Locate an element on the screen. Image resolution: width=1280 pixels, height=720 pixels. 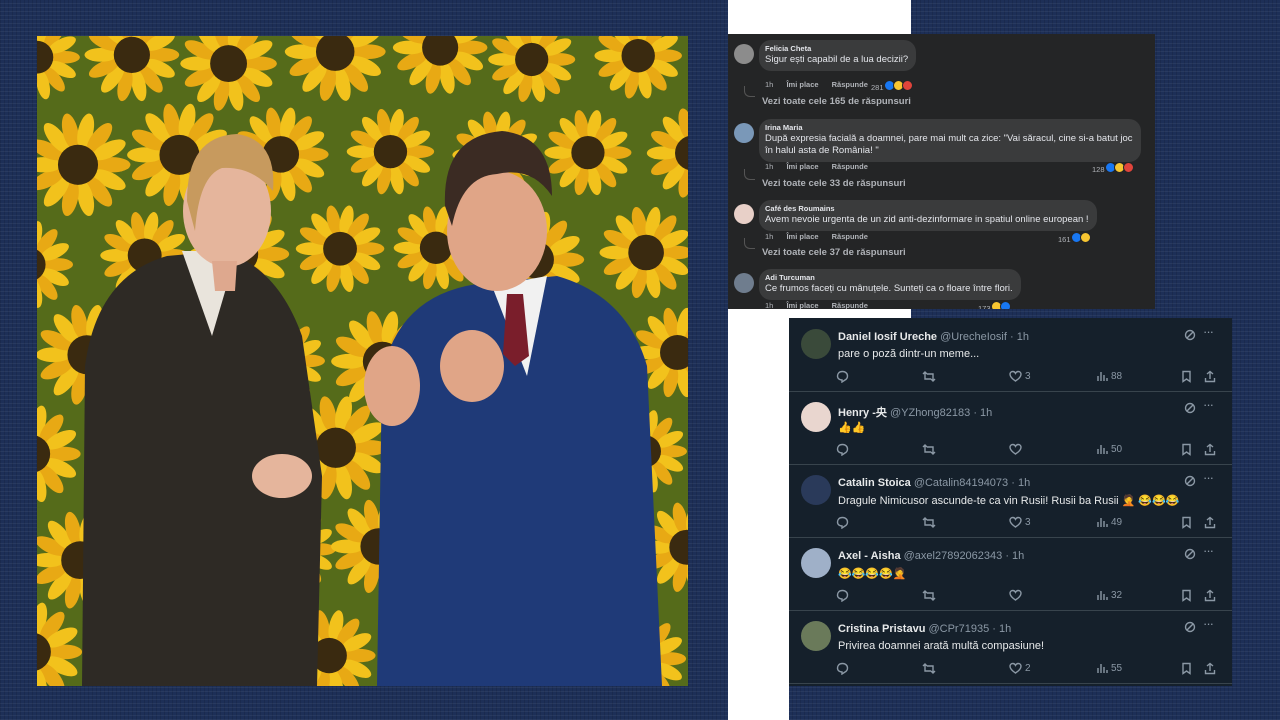
tweet-reply: Henry -央 @YZhong82183 · 1h ··· 👍👍 50 is located at coordinates (1010, 428).